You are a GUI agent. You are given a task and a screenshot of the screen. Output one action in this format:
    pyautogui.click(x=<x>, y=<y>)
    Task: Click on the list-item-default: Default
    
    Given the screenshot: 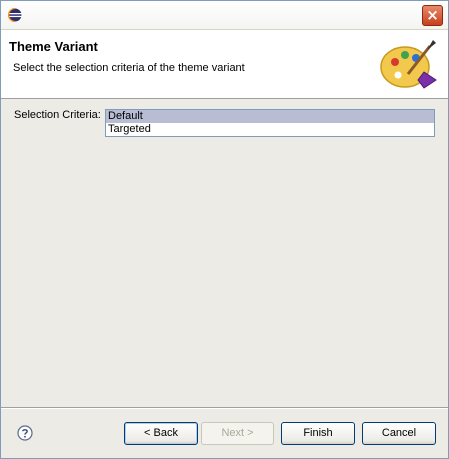 What is the action you would take?
    pyautogui.click(x=270, y=116)
    